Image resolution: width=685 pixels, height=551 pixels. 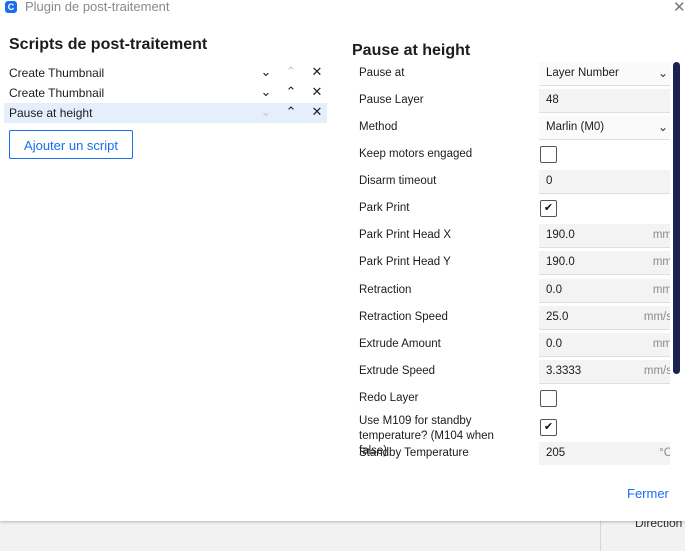 What do you see at coordinates (575, 127) in the screenshot?
I see `setting-value: Marlin (M0)` at bounding box center [575, 127].